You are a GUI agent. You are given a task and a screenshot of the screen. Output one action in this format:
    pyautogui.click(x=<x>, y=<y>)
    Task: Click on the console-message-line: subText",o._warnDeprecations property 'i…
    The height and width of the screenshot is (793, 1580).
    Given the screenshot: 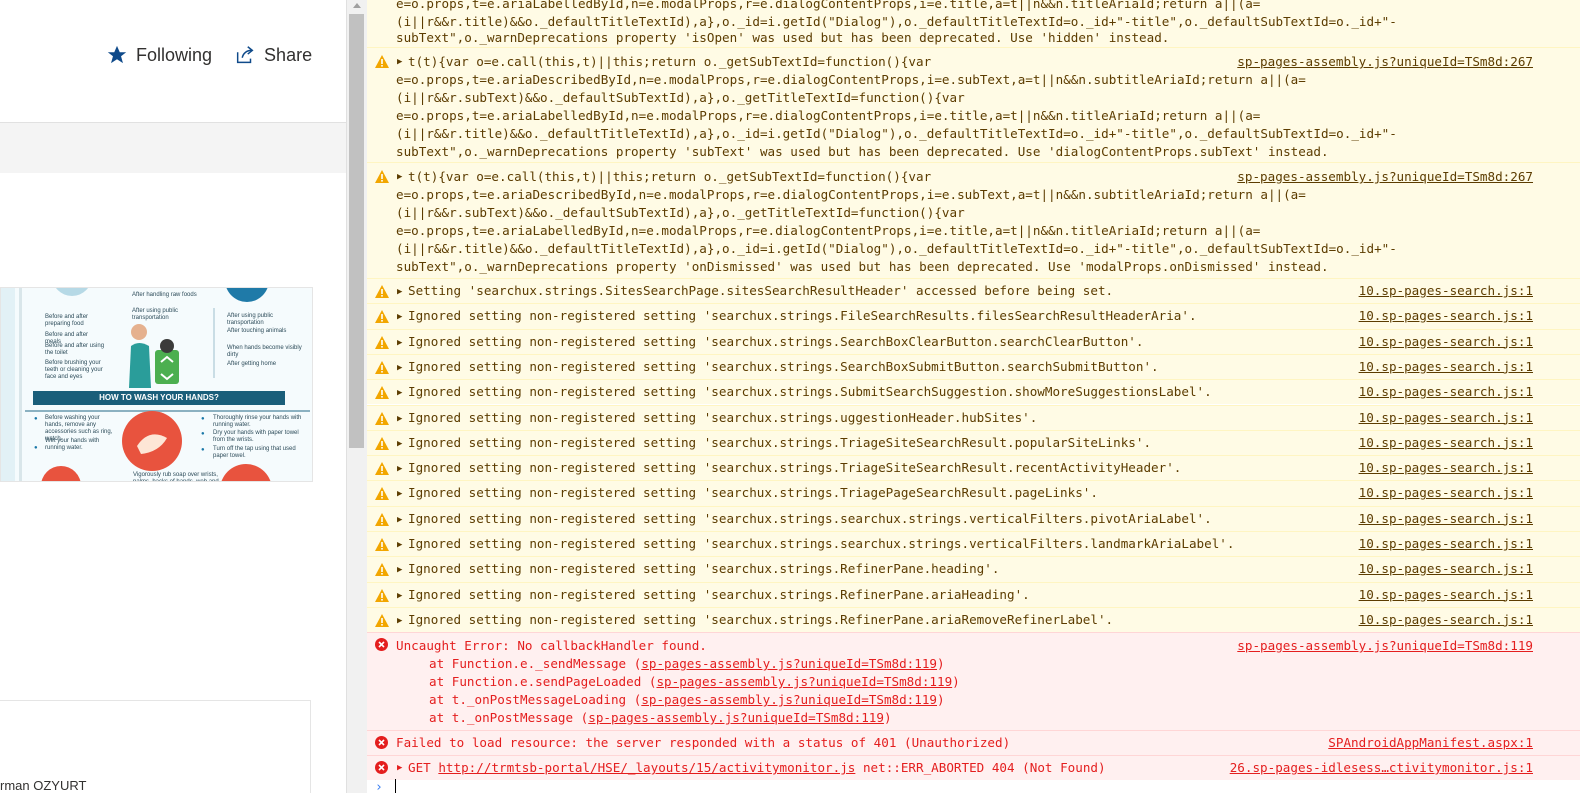 What is the action you would take?
    pyautogui.click(x=783, y=37)
    